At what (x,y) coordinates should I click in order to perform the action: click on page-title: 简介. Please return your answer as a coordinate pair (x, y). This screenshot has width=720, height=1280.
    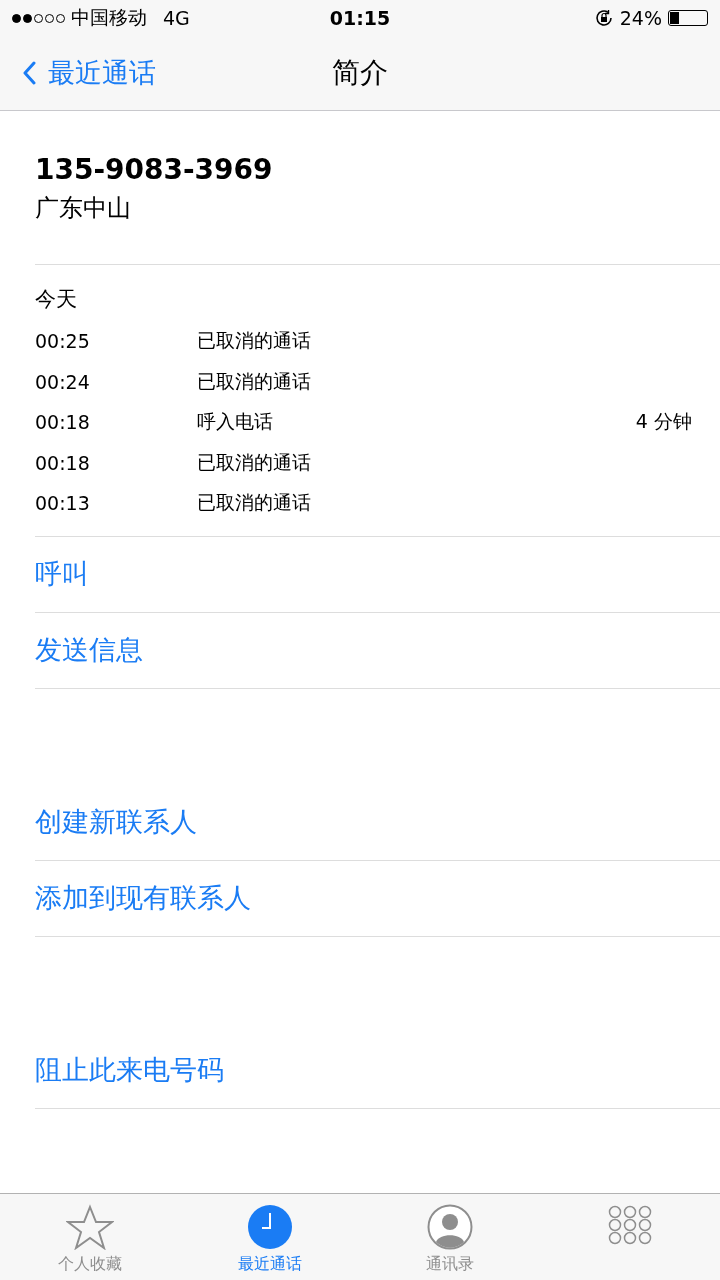
    Looking at the image, I should click on (360, 73).